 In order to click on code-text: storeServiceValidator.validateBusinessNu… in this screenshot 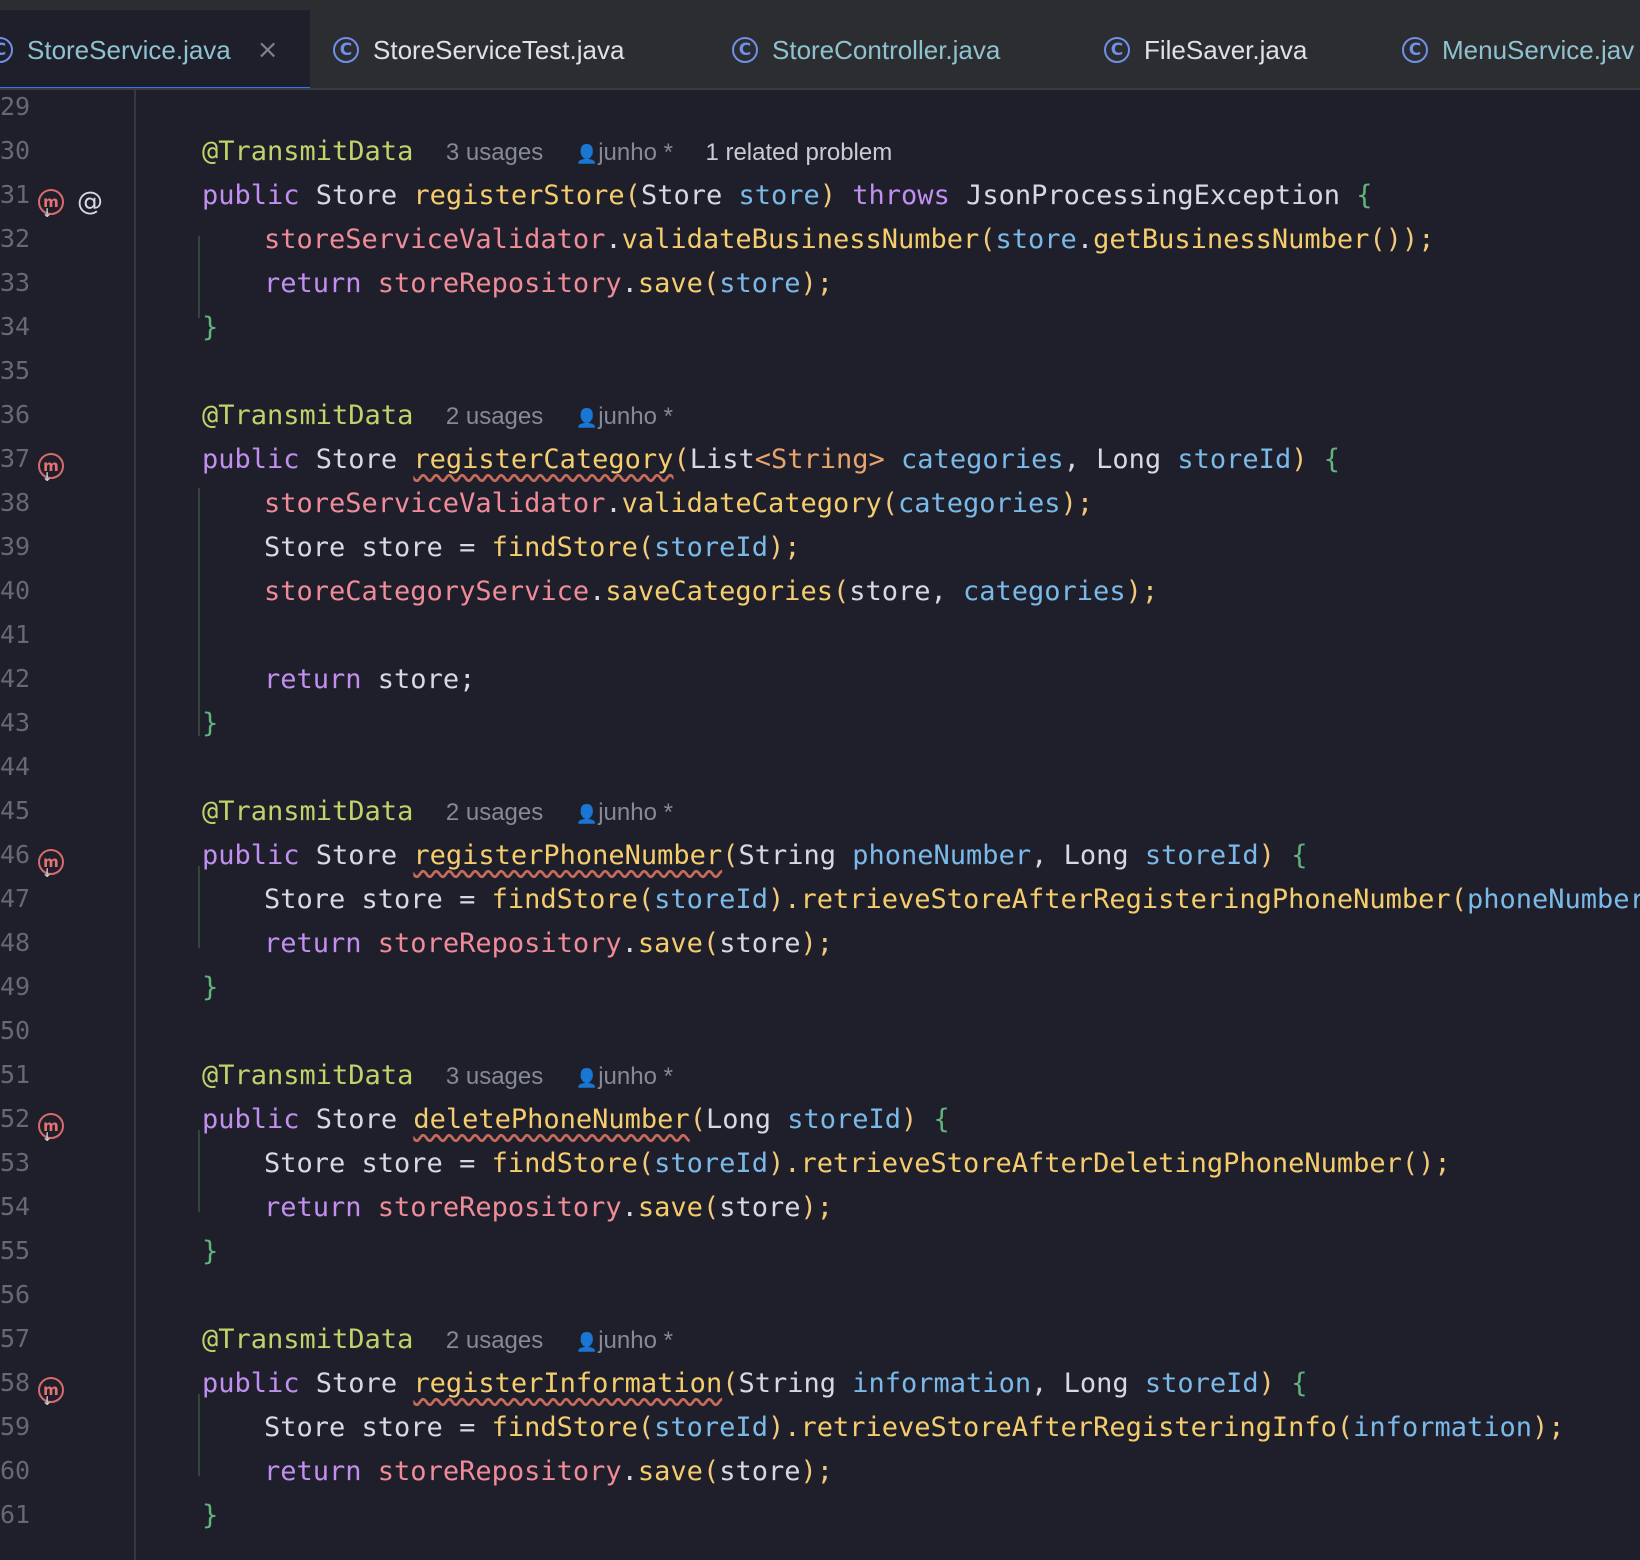, I will do `click(849, 246)`.